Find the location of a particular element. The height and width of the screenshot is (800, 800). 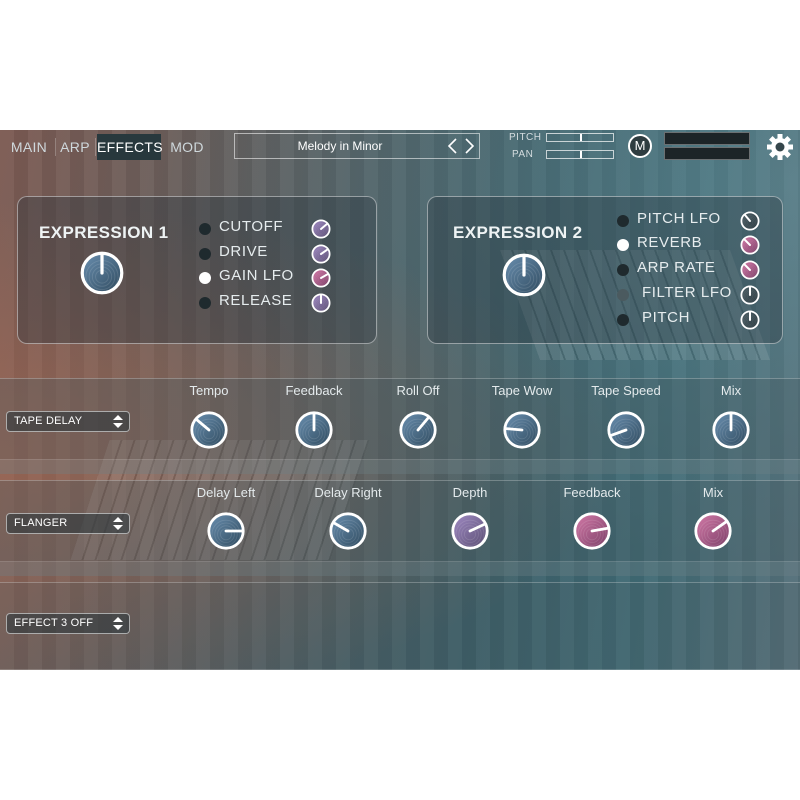

expression-2-destination: PITCH LFO is located at coordinates (692, 221).